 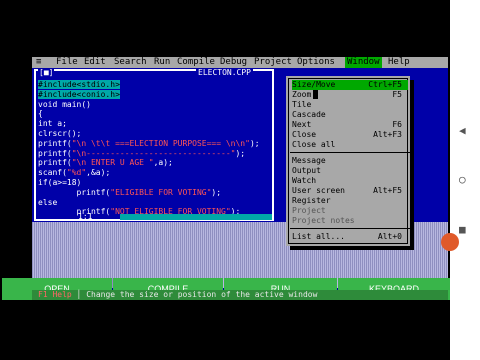 What do you see at coordinates (304, 134) in the screenshot?
I see `menu-item-label: Close` at bounding box center [304, 134].